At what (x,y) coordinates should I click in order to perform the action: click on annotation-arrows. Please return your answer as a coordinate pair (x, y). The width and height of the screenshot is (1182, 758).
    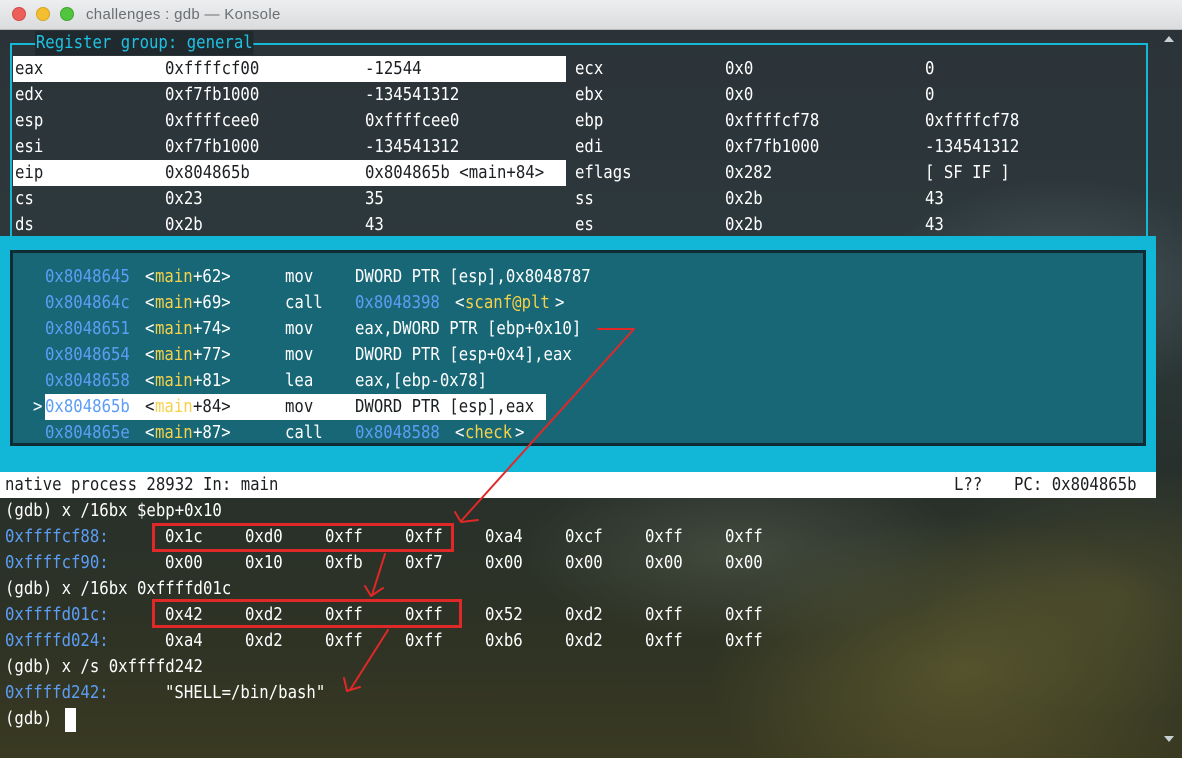
    Looking at the image, I should click on (489, 510).